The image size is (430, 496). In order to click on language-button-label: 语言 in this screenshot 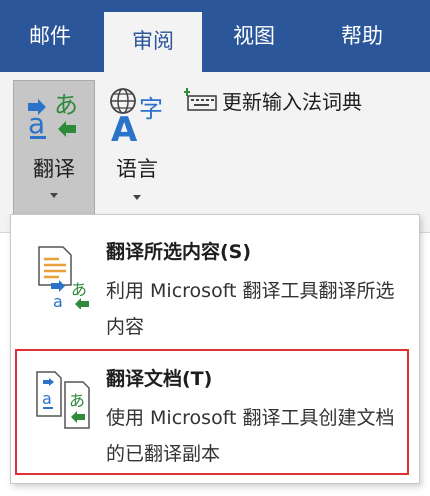, I will do `click(137, 169)`.